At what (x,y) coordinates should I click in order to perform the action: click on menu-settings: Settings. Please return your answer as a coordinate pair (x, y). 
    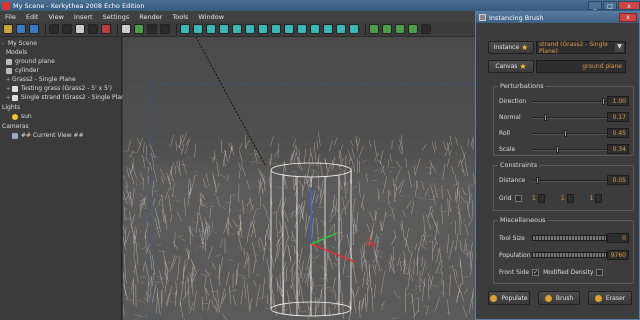
    Looking at the image, I should click on (116, 17).